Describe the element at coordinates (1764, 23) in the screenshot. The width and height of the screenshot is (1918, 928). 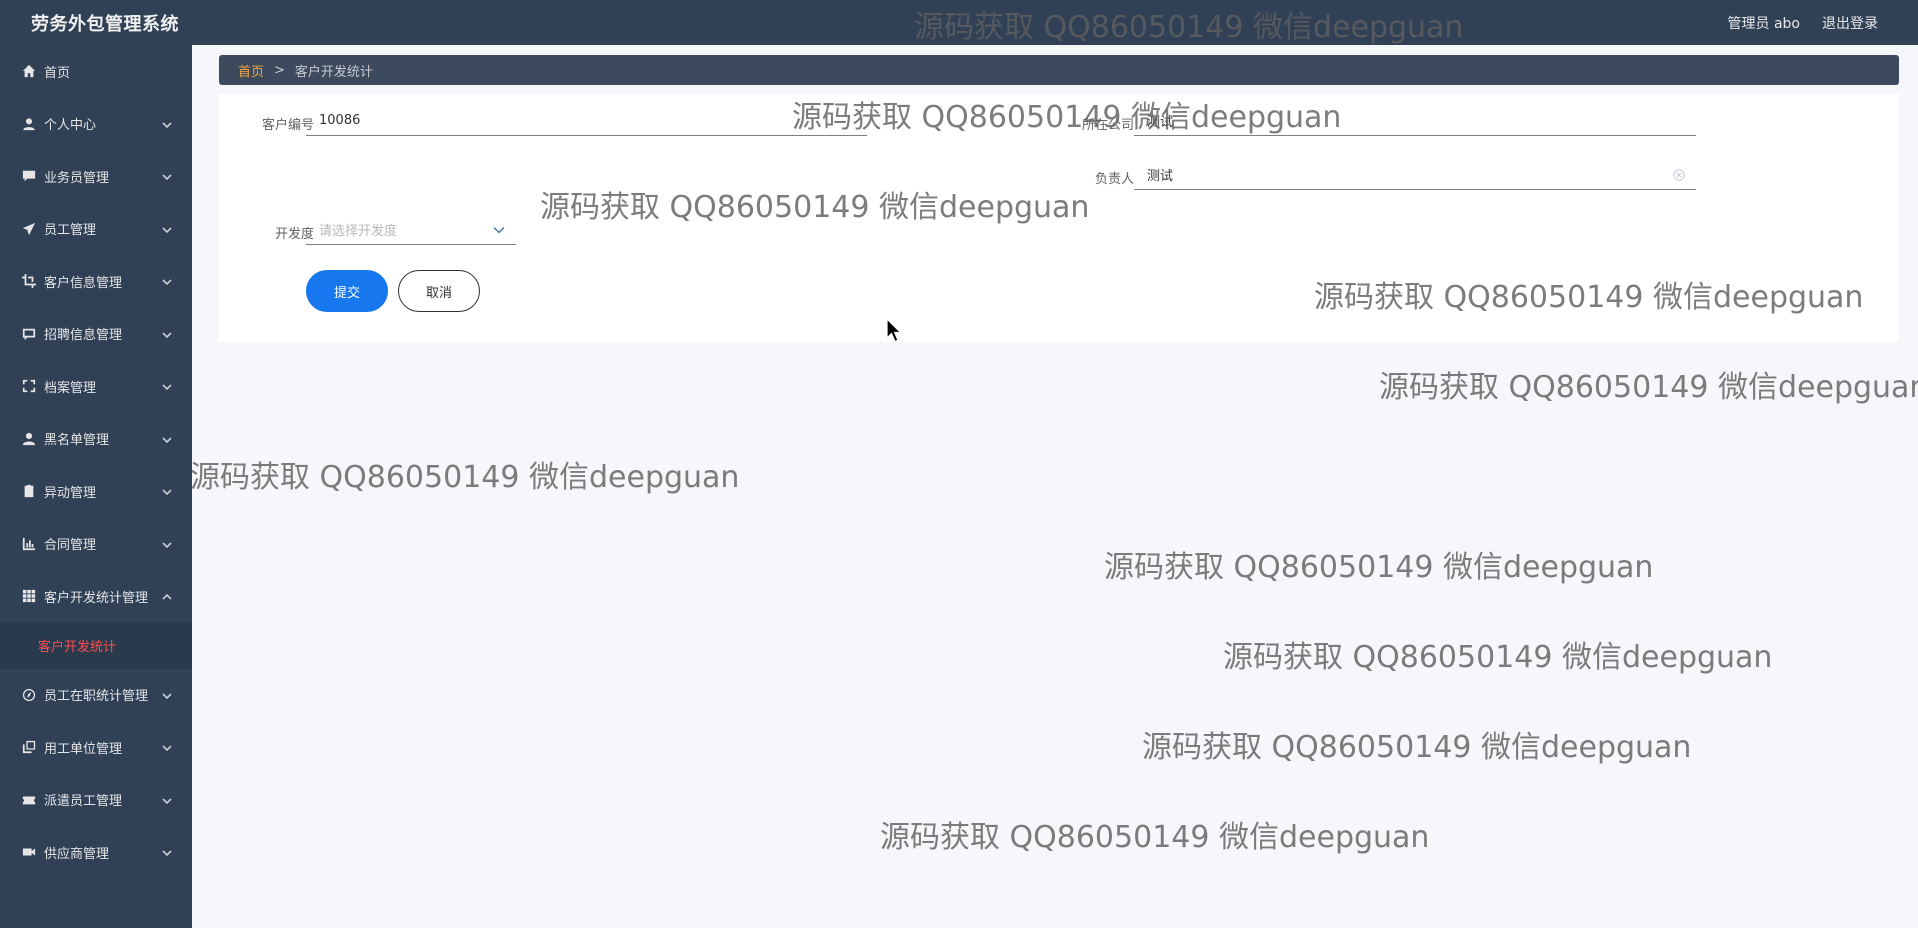
I see `current-user-label: 管理员 abo` at that location.